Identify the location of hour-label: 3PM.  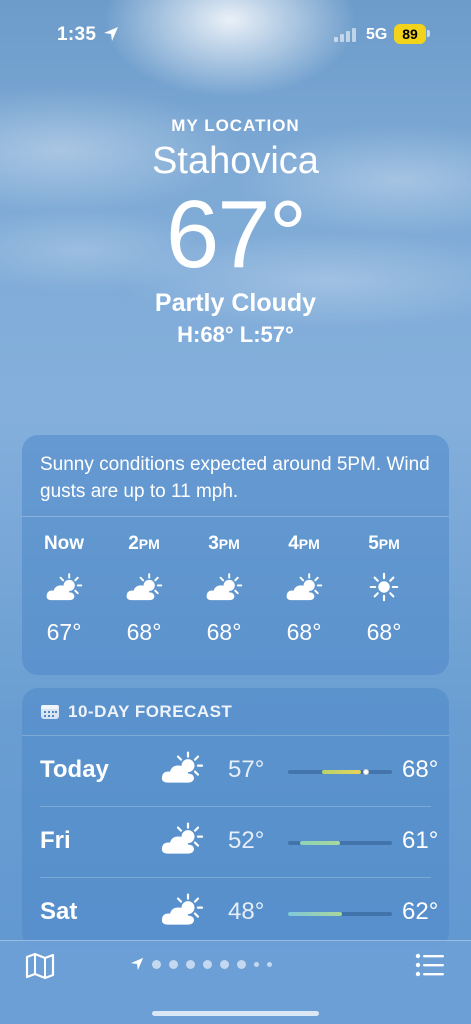
(224, 543).